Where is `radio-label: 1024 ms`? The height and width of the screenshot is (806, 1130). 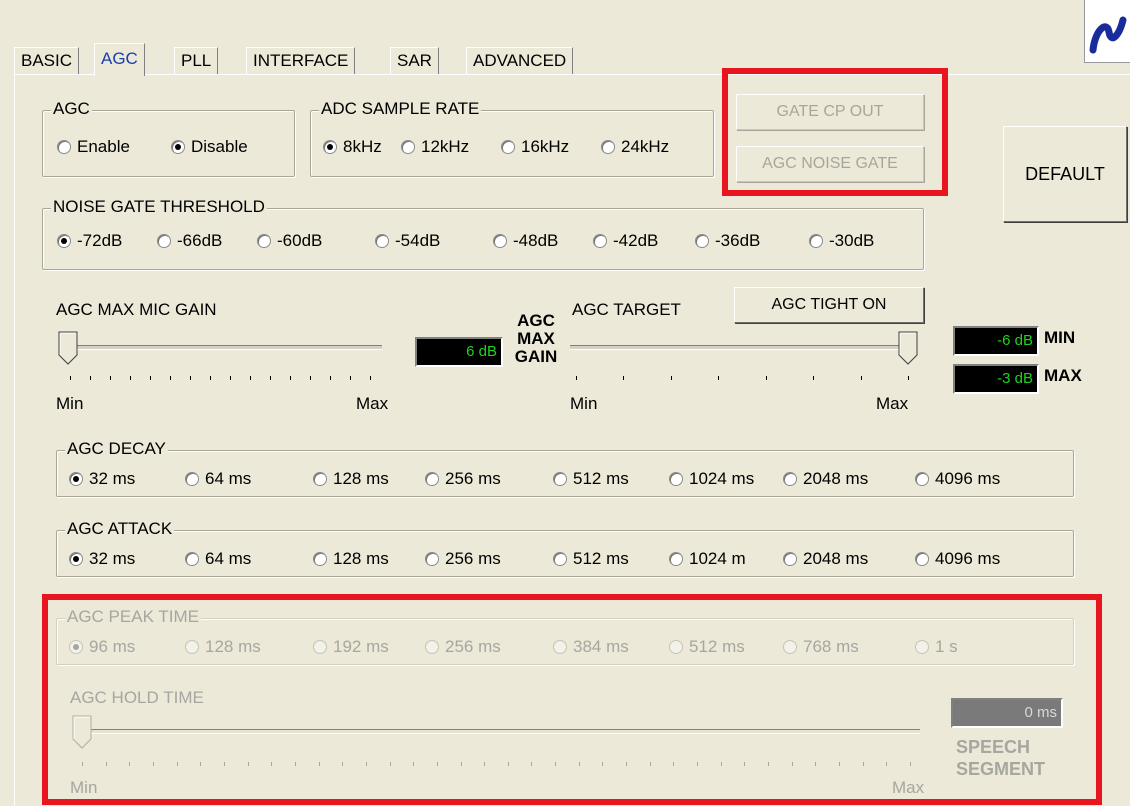 radio-label: 1024 ms is located at coordinates (722, 478).